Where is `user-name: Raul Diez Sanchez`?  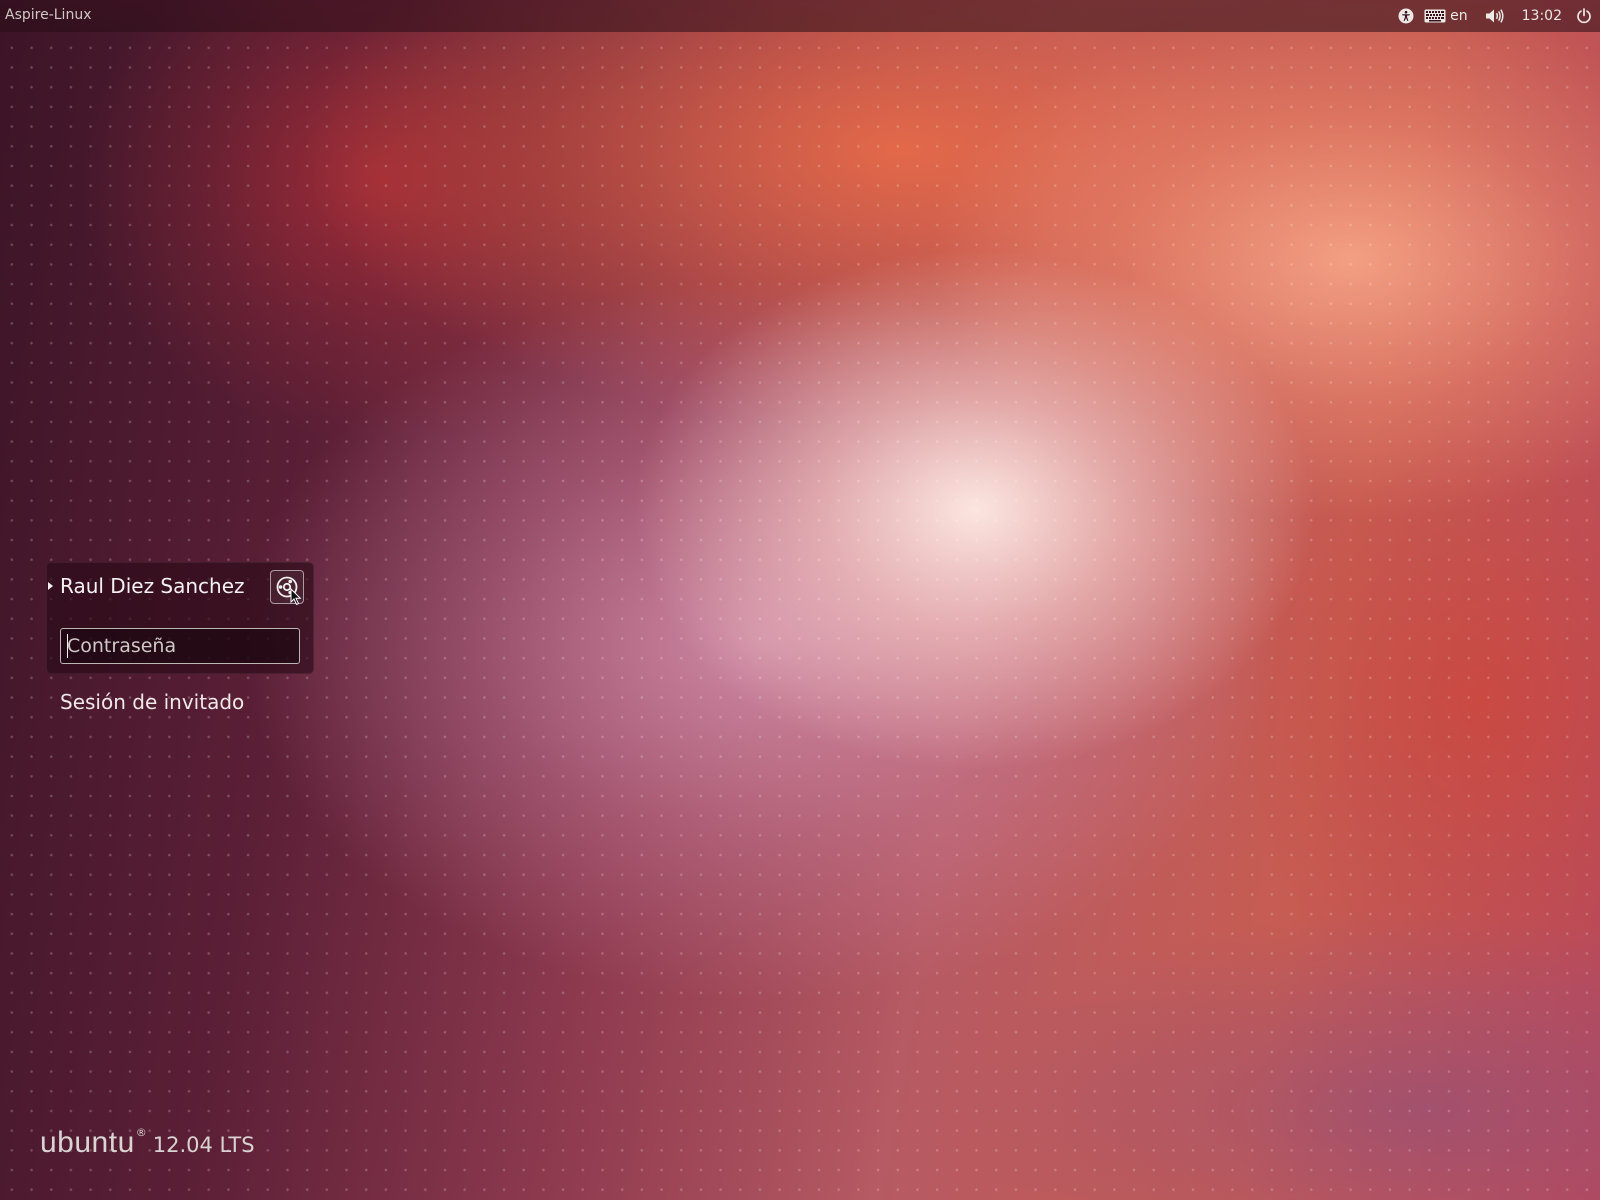
user-name: Raul Diez Sanchez is located at coordinates (152, 586).